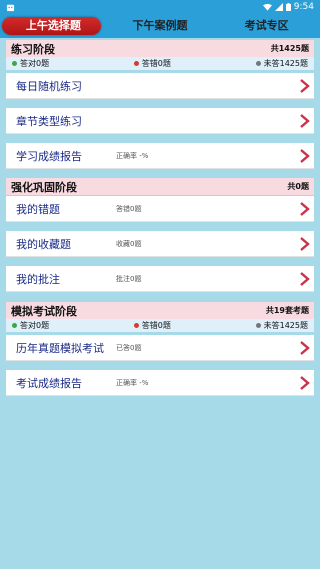  I want to click on mock-stats-row: 答对0题 答错0题 未答1425题, so click(160, 325).